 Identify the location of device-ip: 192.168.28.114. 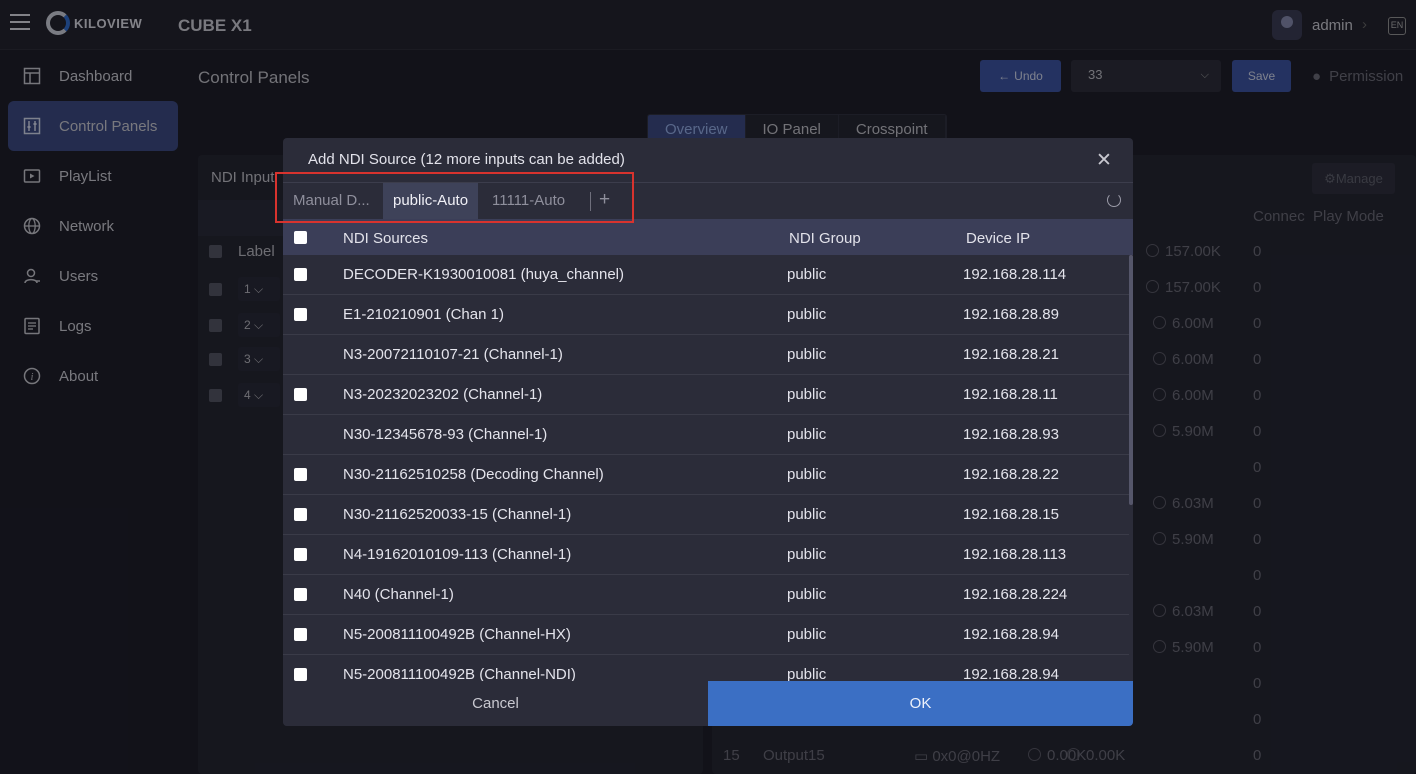
(1015, 274).